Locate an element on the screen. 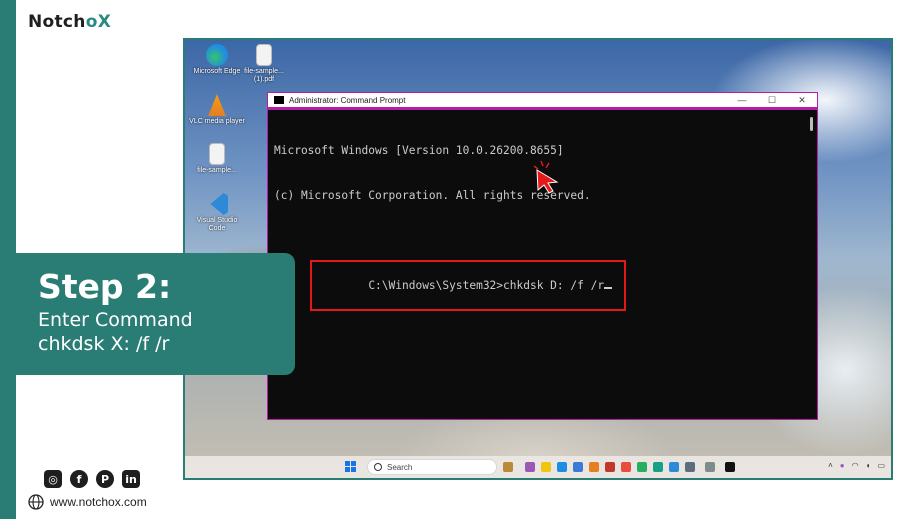 Image resolution: width=922 pixels, height=519 pixels. social-links: ◎ f P in is located at coordinates (92, 479).